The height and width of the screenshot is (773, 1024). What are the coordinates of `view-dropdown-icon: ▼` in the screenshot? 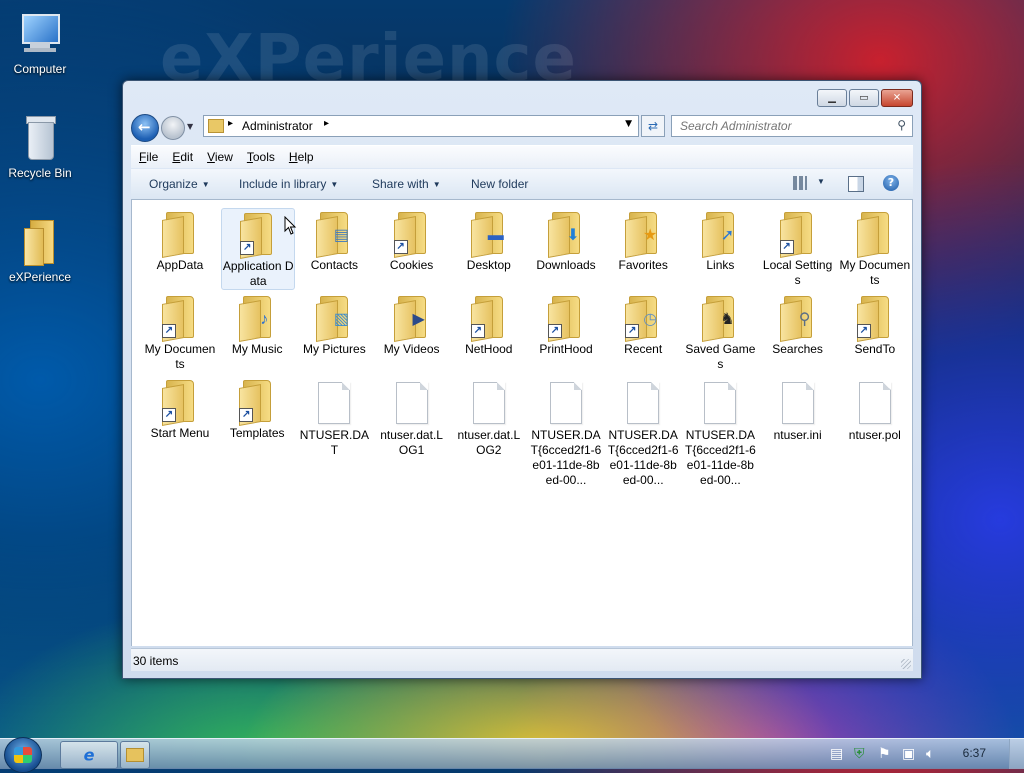 It's located at (821, 181).